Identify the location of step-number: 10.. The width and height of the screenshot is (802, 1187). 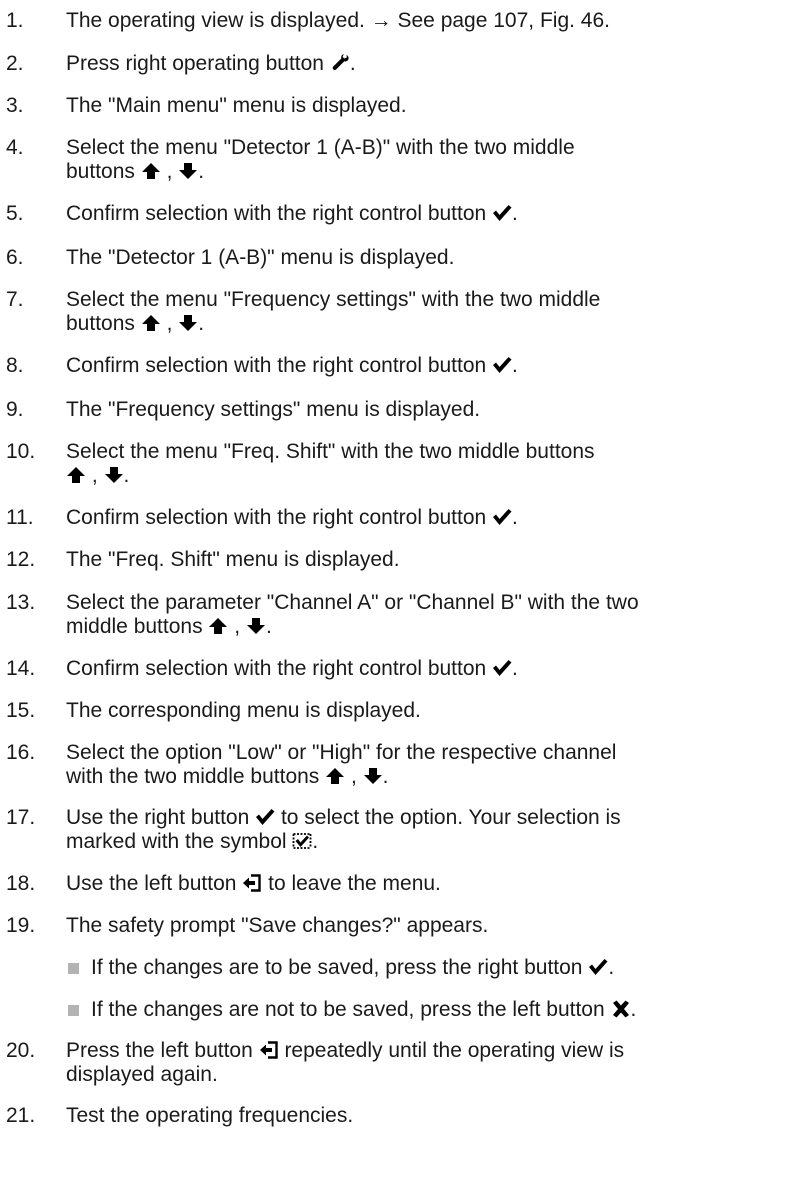
(21, 451).